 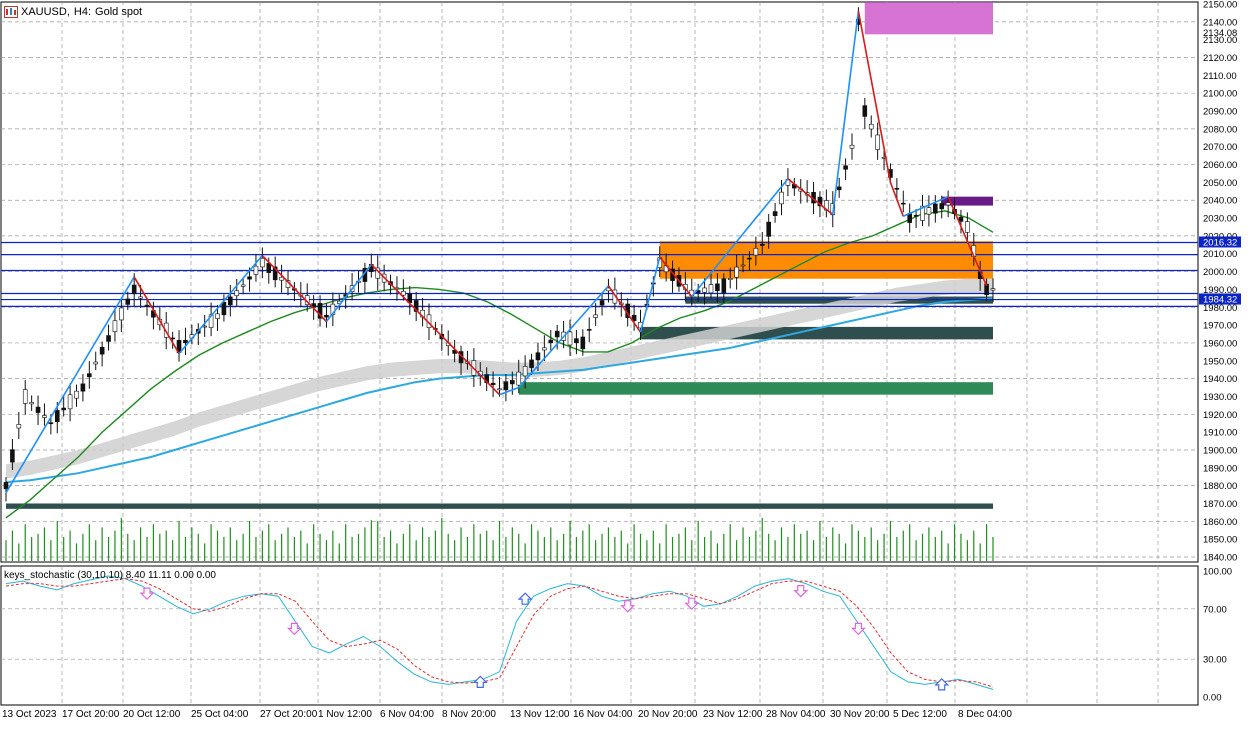 What do you see at coordinates (860, 714) in the screenshot?
I see `time-axis-label: 30 Nov 20:00` at bounding box center [860, 714].